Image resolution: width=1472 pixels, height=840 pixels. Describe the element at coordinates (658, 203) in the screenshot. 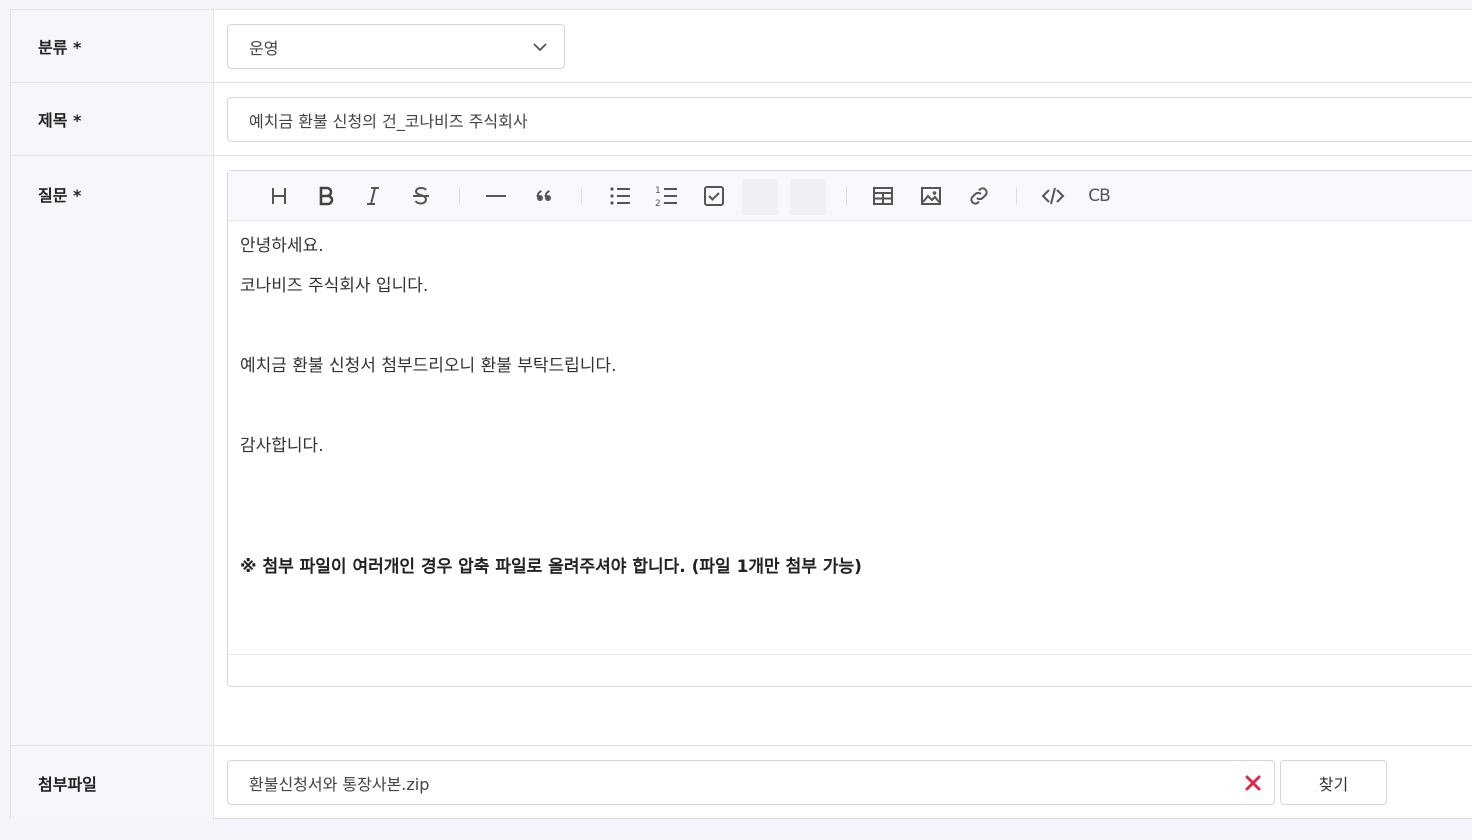

I see `svg-text: 2` at that location.